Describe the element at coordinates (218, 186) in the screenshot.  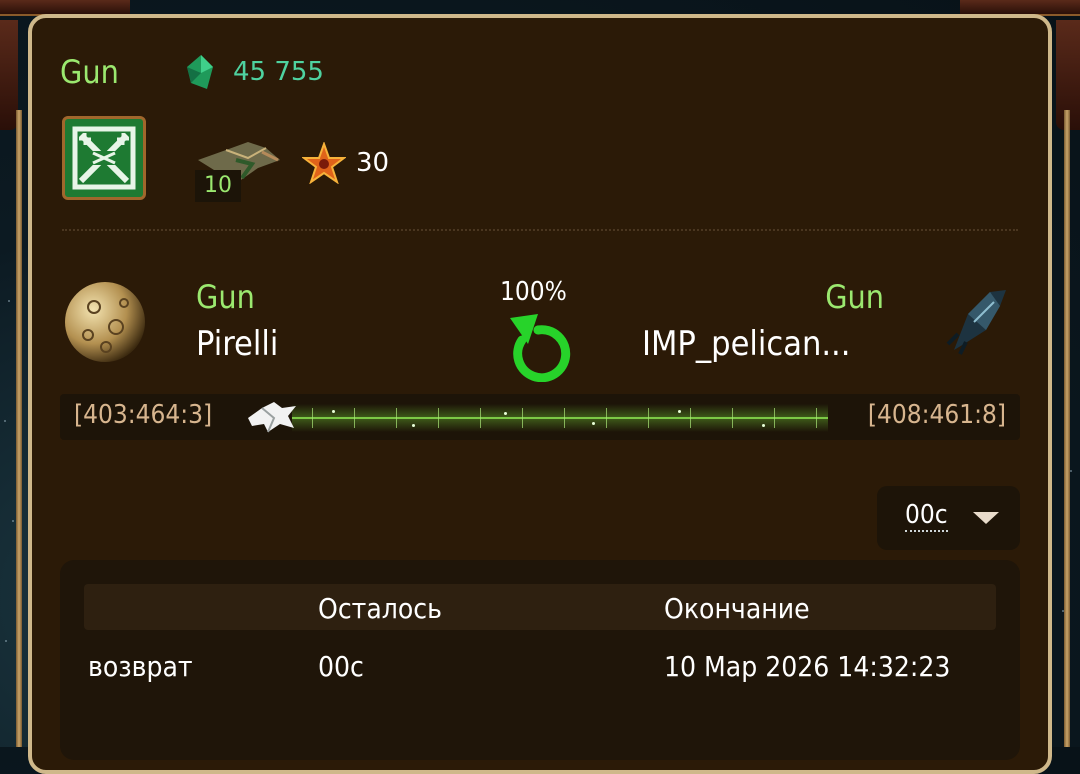
I see `ship-count: 10` at that location.